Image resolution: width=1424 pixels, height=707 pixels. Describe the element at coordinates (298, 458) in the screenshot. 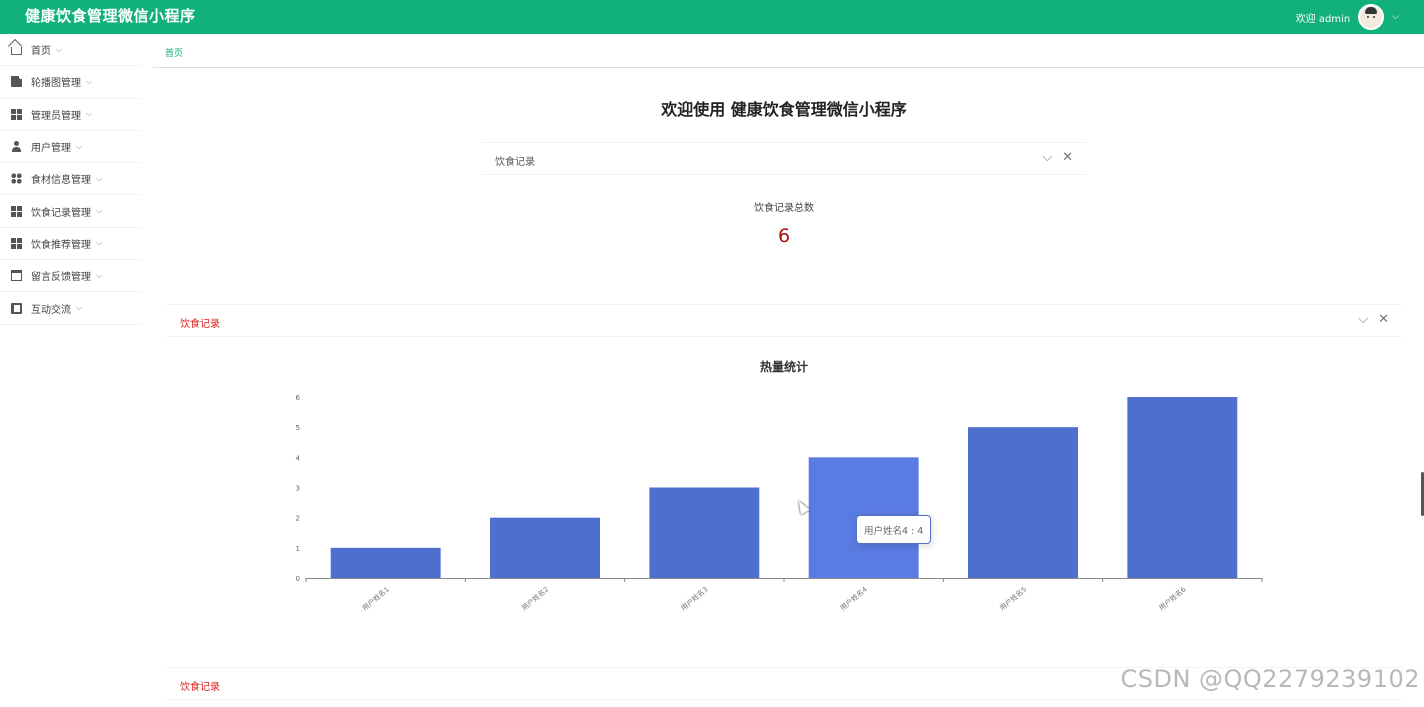

I see `y-tick-label: 4` at that location.